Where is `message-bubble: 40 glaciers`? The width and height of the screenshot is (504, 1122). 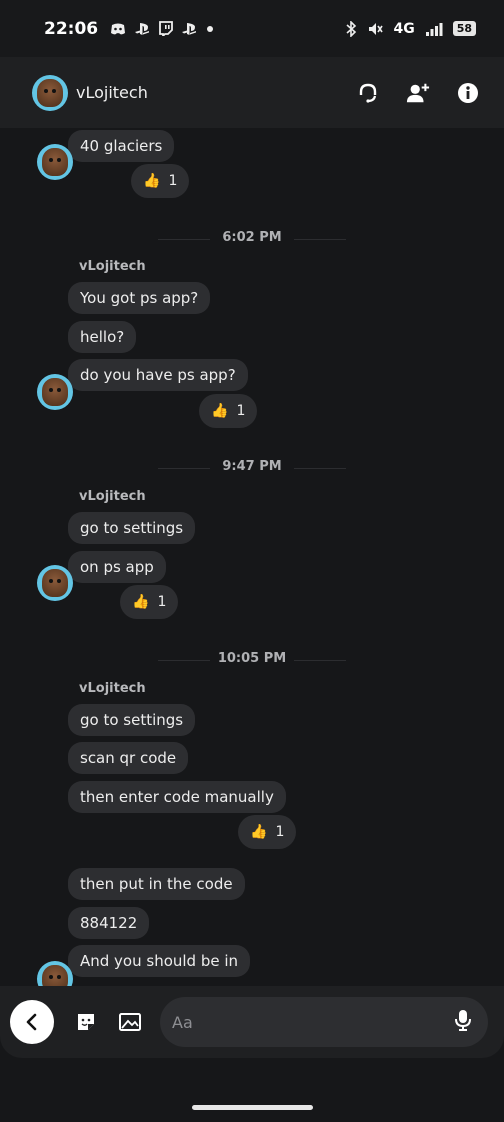
message-bubble: 40 glaciers is located at coordinates (121, 146).